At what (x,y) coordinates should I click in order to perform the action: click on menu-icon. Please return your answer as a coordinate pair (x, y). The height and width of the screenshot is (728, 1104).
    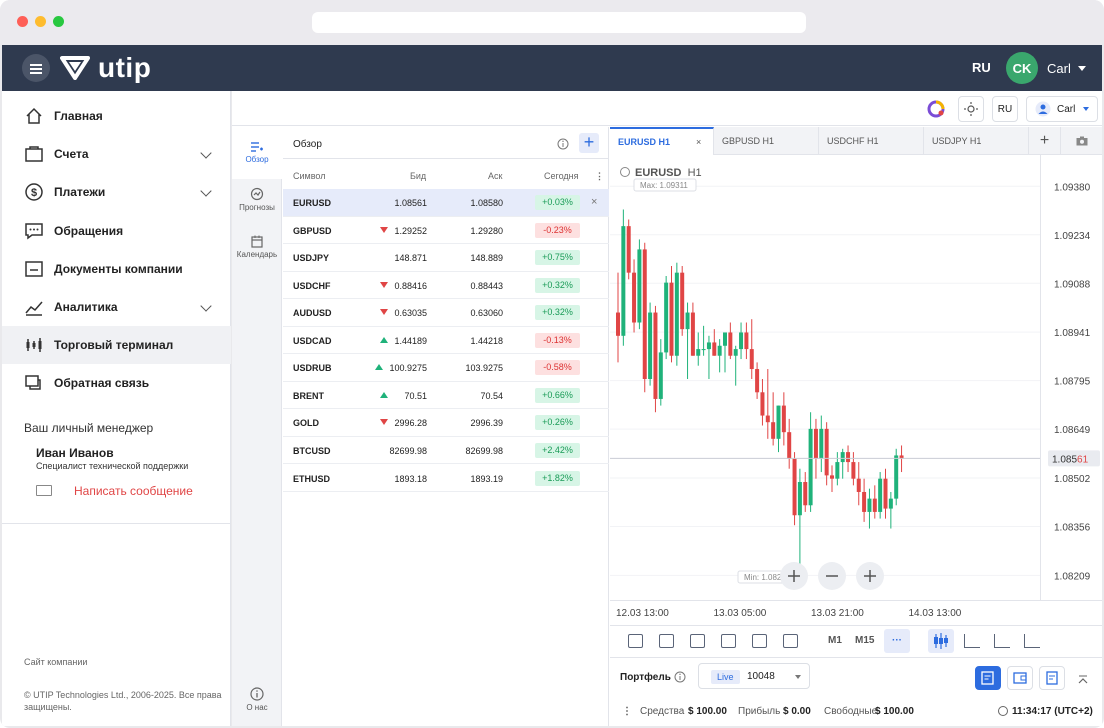
    Looking at the image, I should click on (36, 68).